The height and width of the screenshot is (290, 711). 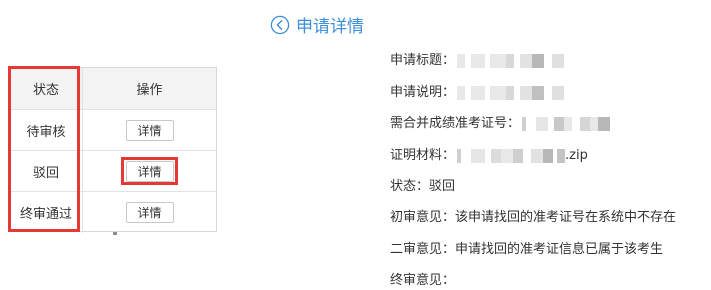 What do you see at coordinates (423, 217) in the screenshot?
I see `first-review-label: 初审意见：` at bounding box center [423, 217].